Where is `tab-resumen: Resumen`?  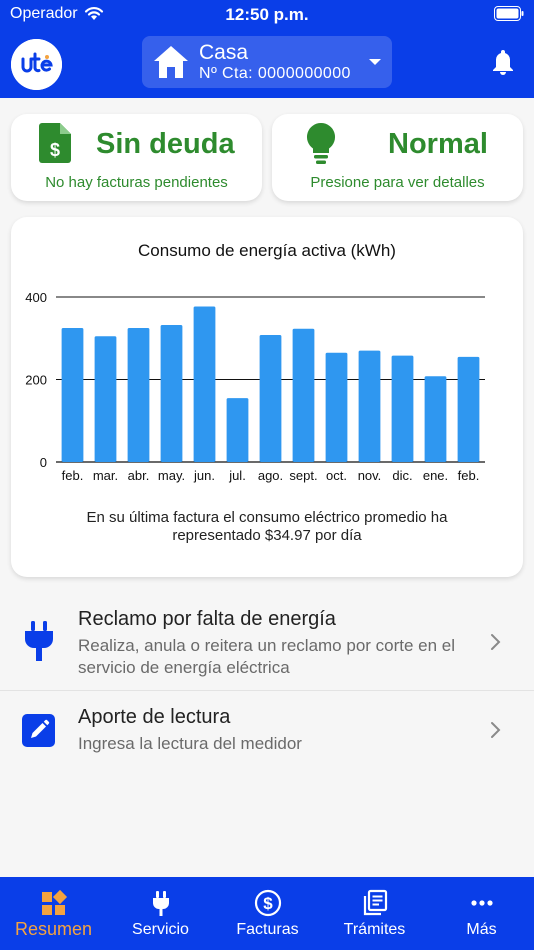 tab-resumen: Resumen is located at coordinates (53, 913).